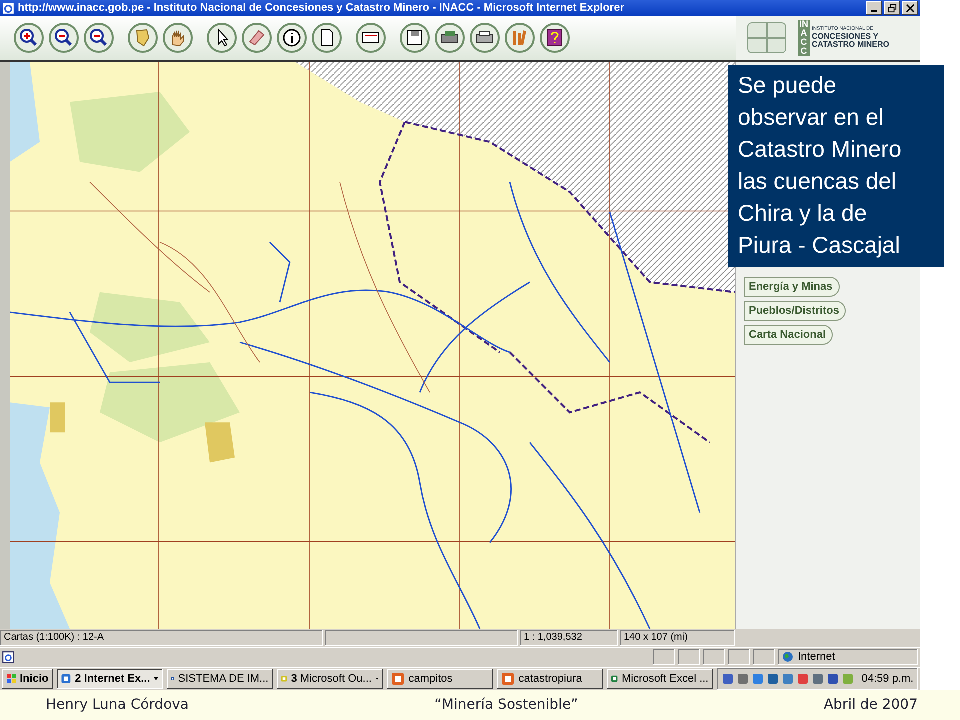  What do you see at coordinates (12, 679) in the screenshot?
I see `flag-icon` at bounding box center [12, 679].